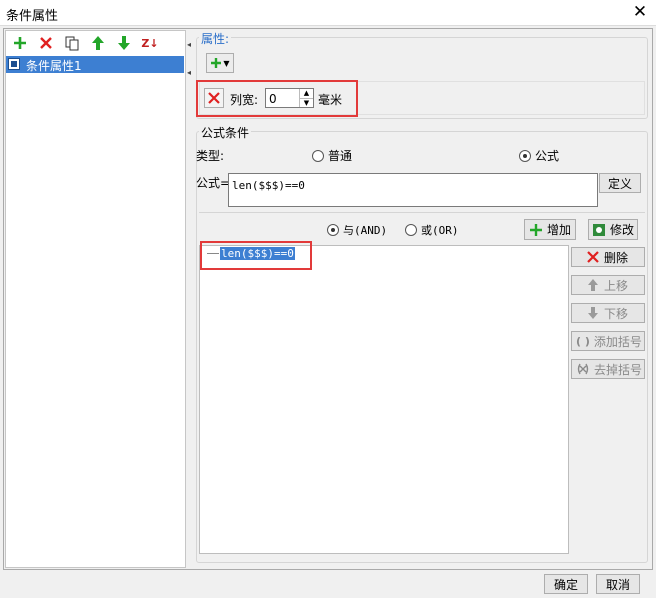  What do you see at coordinates (54, 66) in the screenshot?
I see `tree-item-label: 条件属性1` at bounding box center [54, 66].